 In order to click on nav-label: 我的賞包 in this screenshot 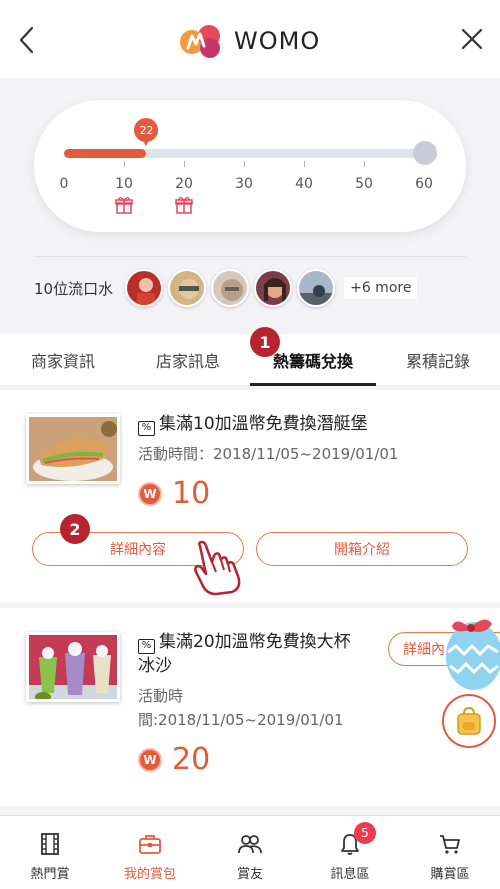, I will do `click(149, 874)`.